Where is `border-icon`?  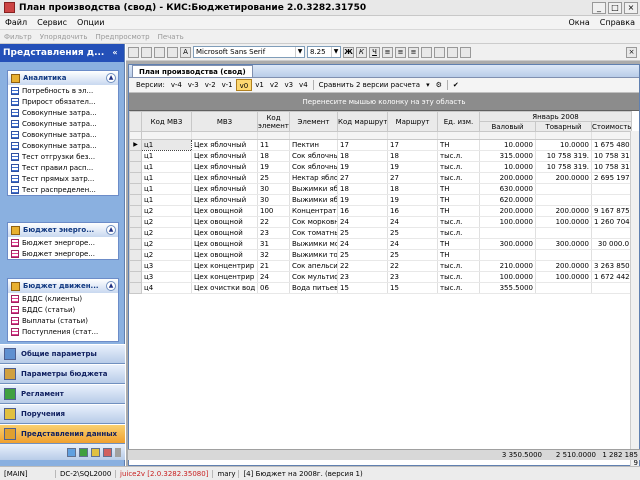
border-icon is located at coordinates (452, 52).